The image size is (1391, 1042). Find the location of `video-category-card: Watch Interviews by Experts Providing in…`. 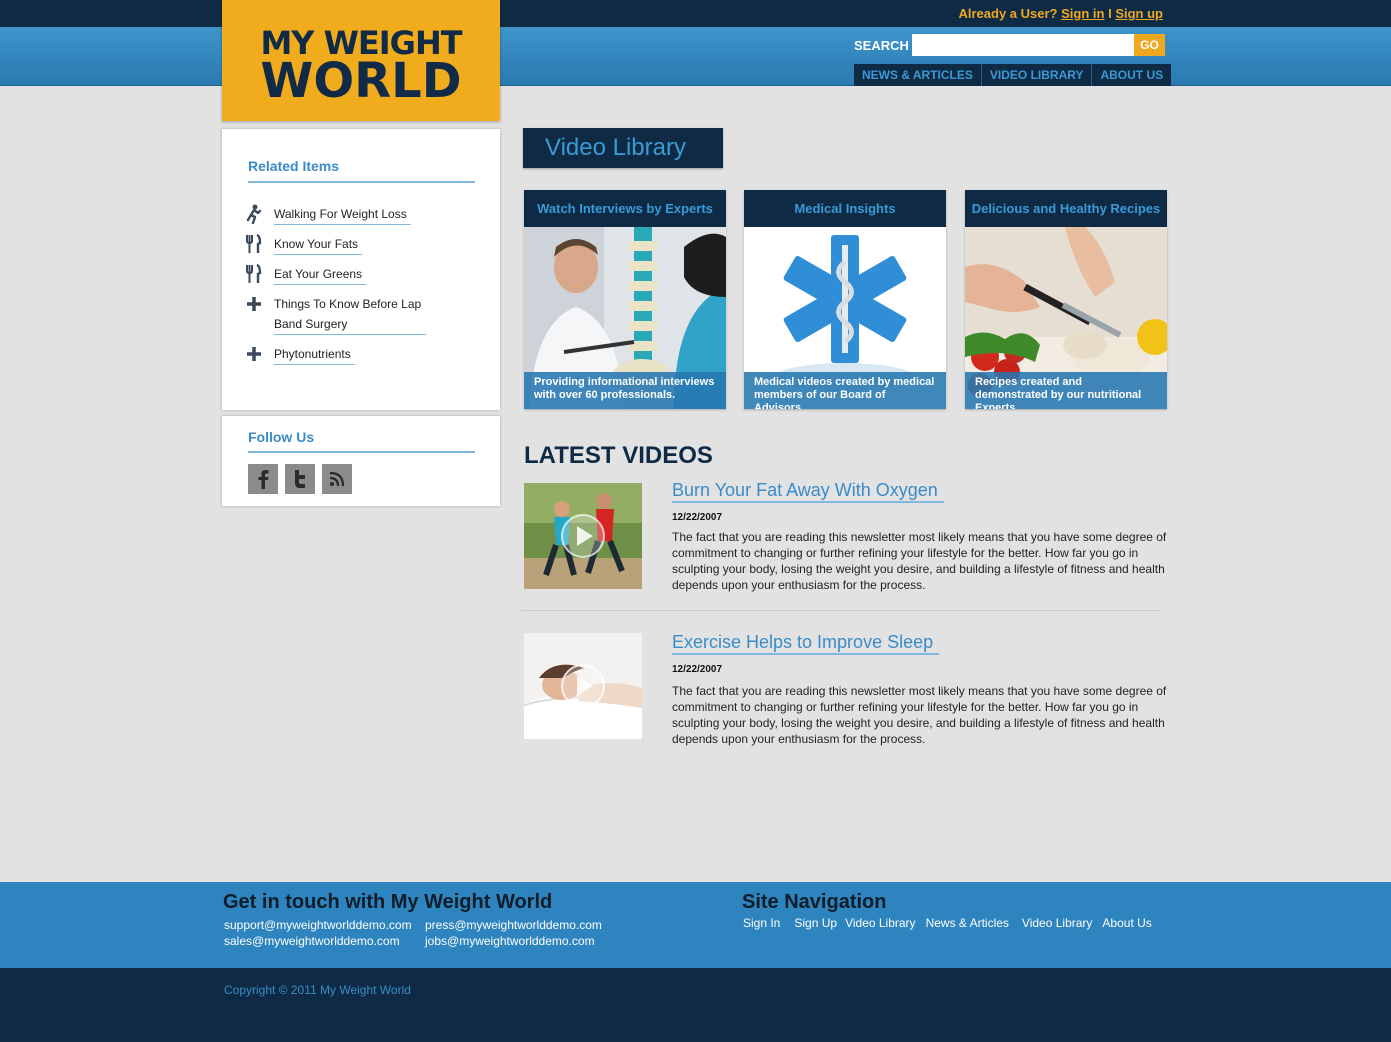

video-category-card: Watch Interviews by Experts Providing in… is located at coordinates (625, 299).